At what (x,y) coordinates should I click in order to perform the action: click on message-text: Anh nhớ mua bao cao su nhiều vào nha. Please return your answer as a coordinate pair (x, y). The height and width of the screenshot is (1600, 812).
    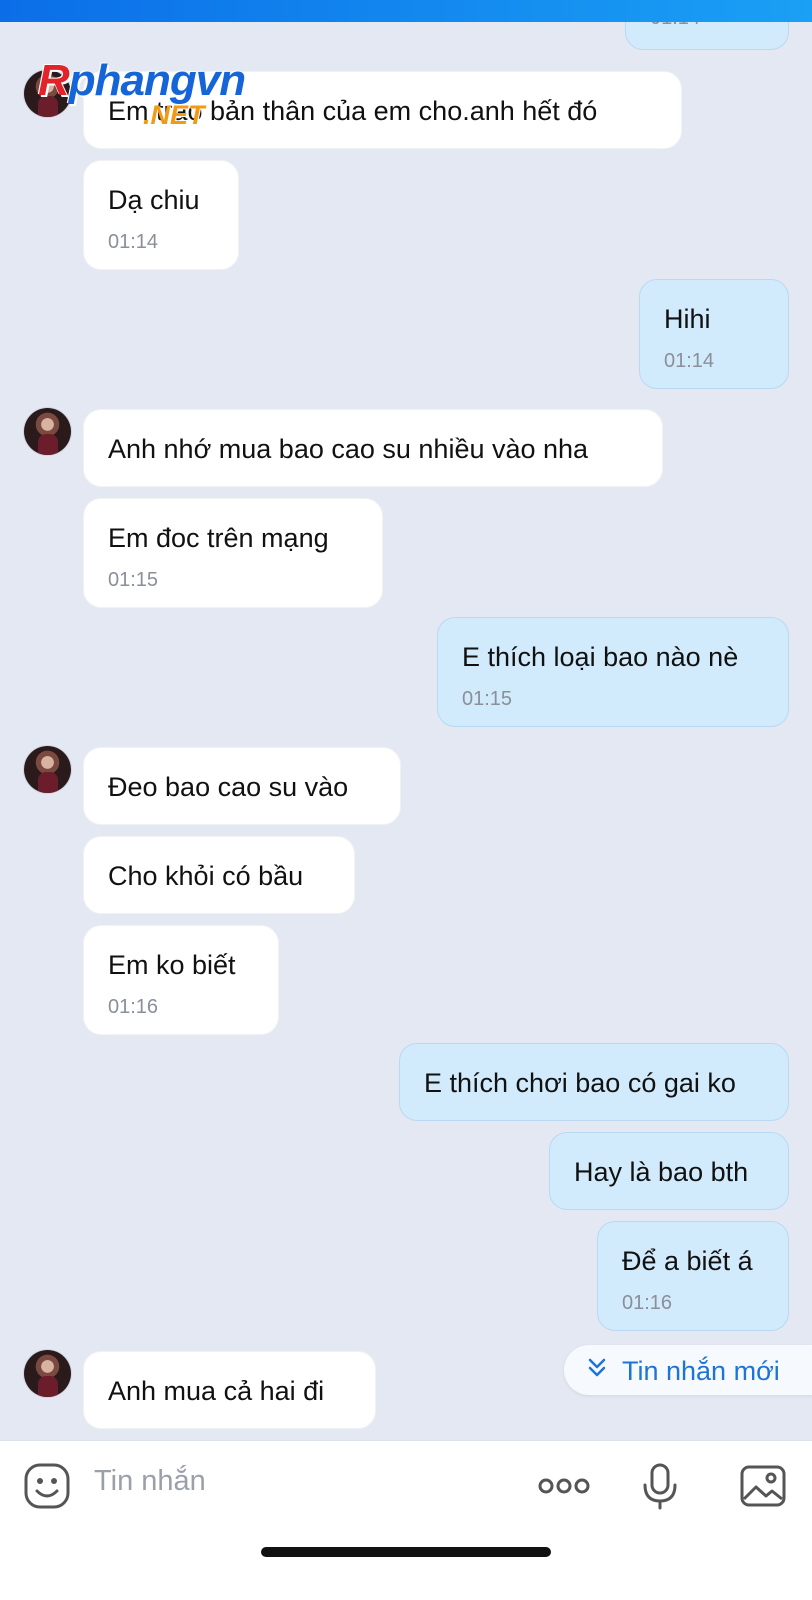
    Looking at the image, I should click on (348, 449).